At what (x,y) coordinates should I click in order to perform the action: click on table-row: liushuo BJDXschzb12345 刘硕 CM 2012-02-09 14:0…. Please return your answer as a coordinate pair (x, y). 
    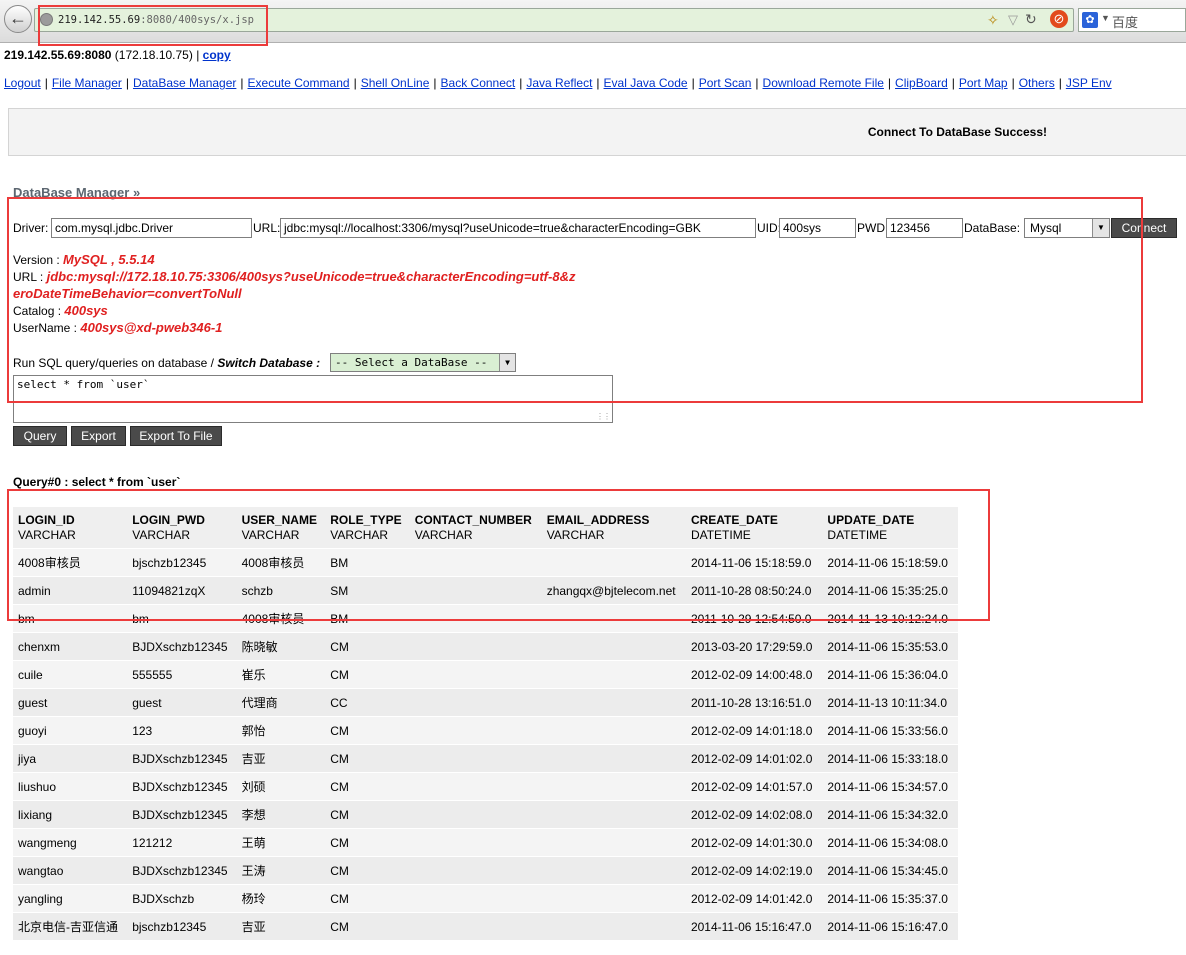
    Looking at the image, I should click on (485, 786).